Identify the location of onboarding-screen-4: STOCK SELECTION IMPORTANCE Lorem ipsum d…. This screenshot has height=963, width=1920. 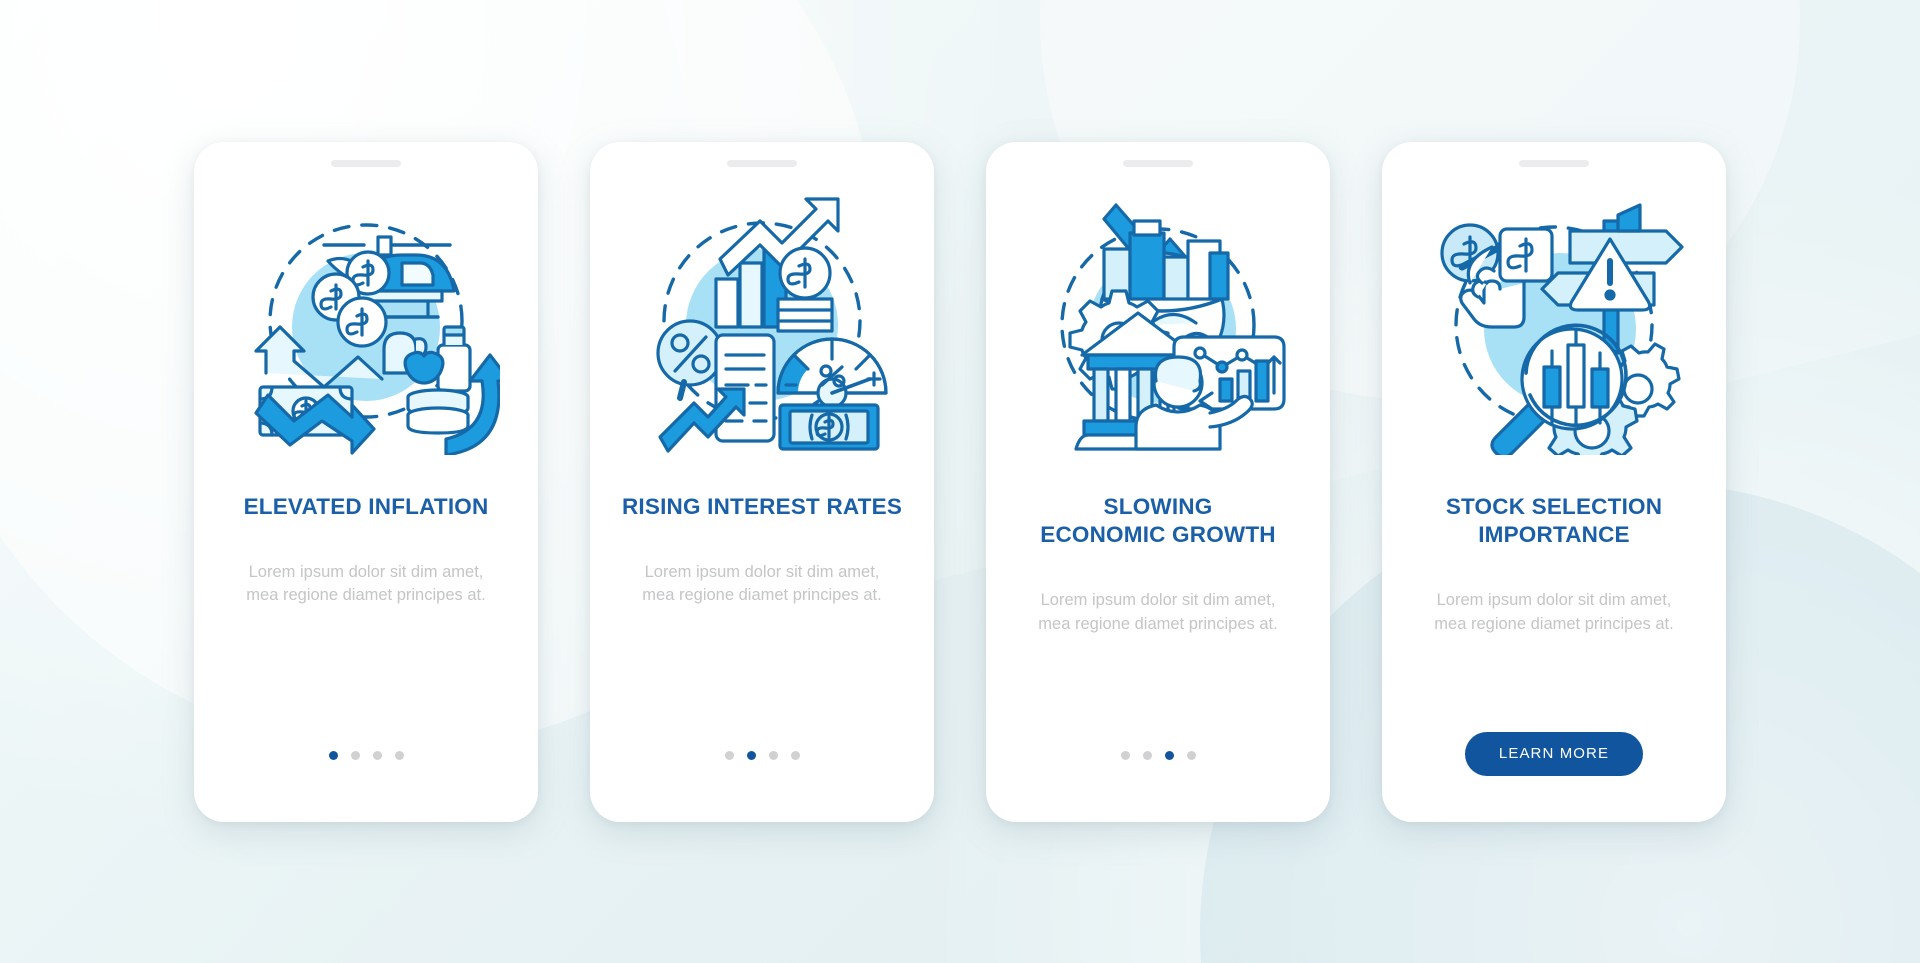
(1554, 481).